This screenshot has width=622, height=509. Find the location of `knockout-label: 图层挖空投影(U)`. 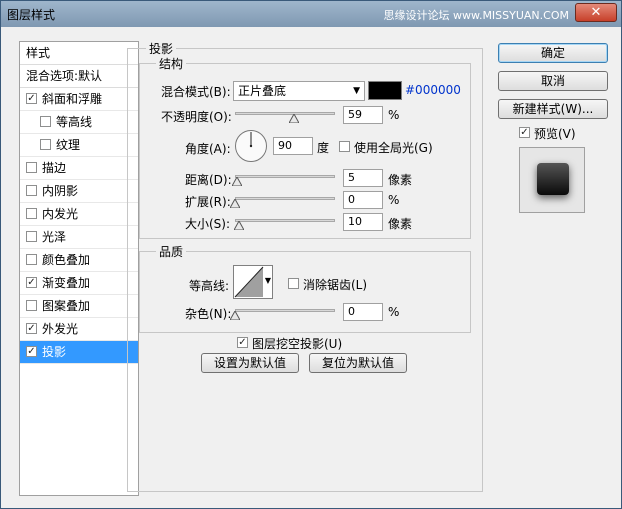

knockout-label: 图层挖空投影(U) is located at coordinates (297, 343).